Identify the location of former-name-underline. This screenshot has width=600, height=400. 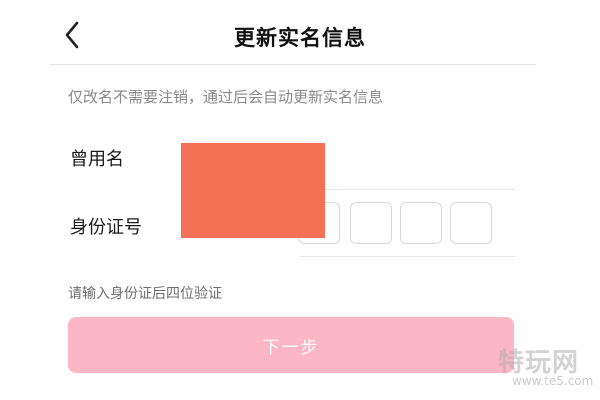
(407, 189).